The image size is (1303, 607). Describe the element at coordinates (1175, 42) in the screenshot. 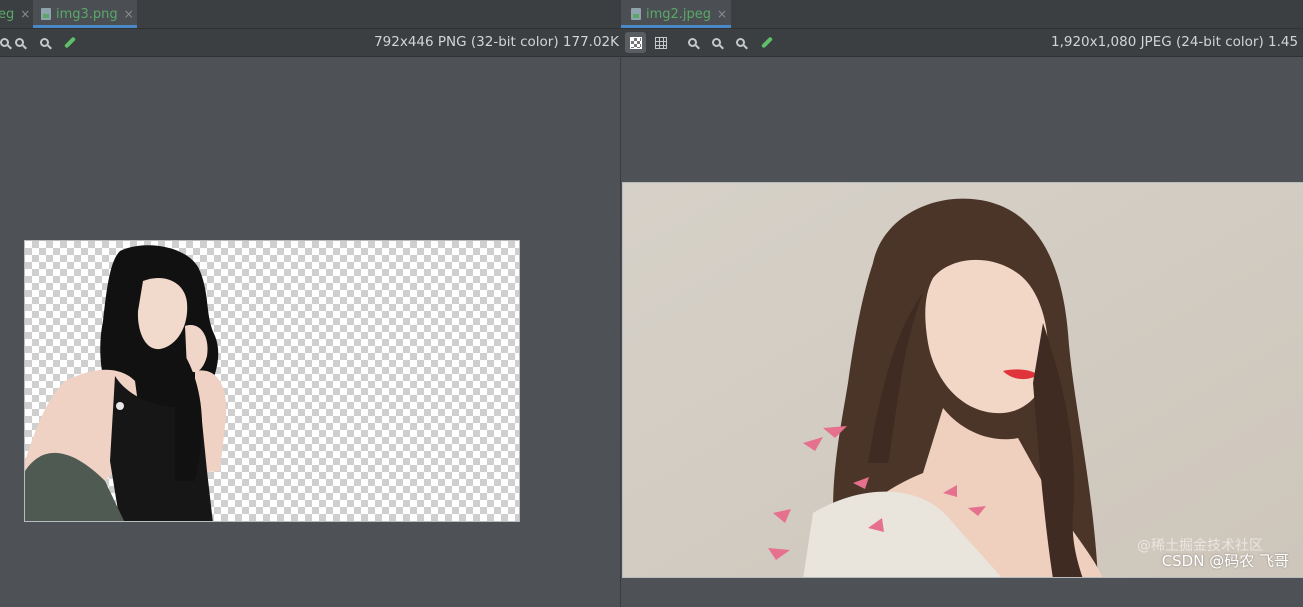

I see `image-info: 1,920x1,080 JPEG (24-bit color) 1.45` at that location.